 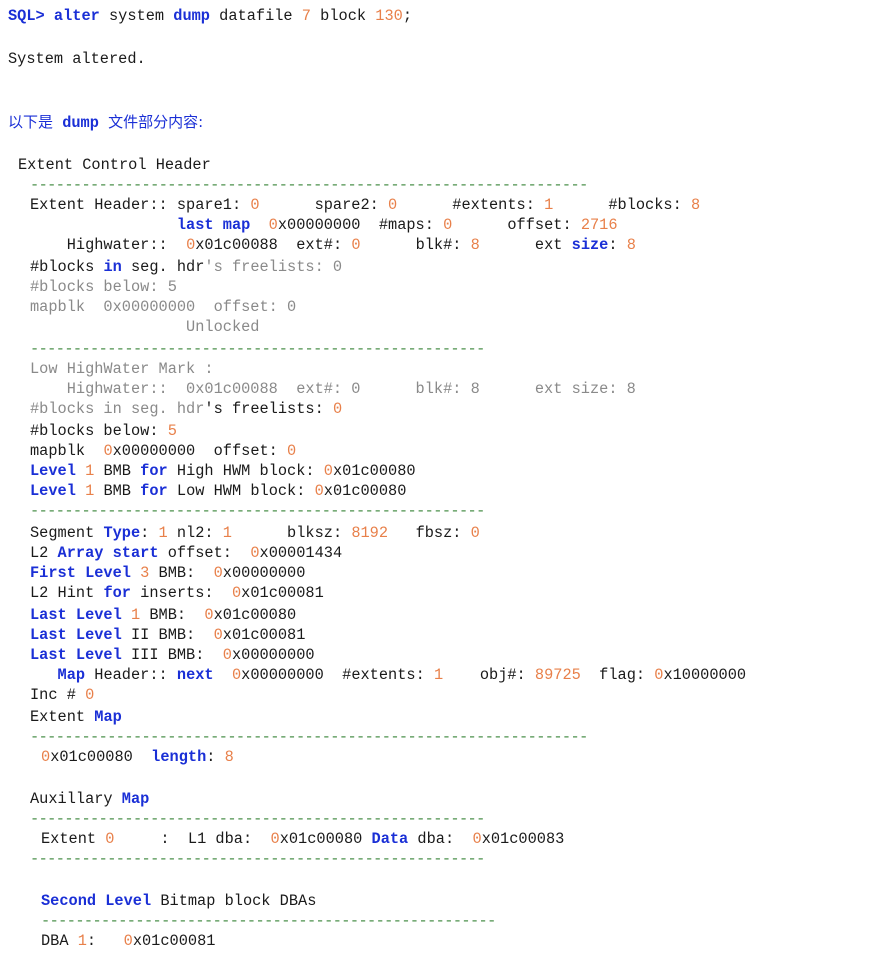 I want to click on unlocked-line: Unlocked, so click(x=145, y=327).